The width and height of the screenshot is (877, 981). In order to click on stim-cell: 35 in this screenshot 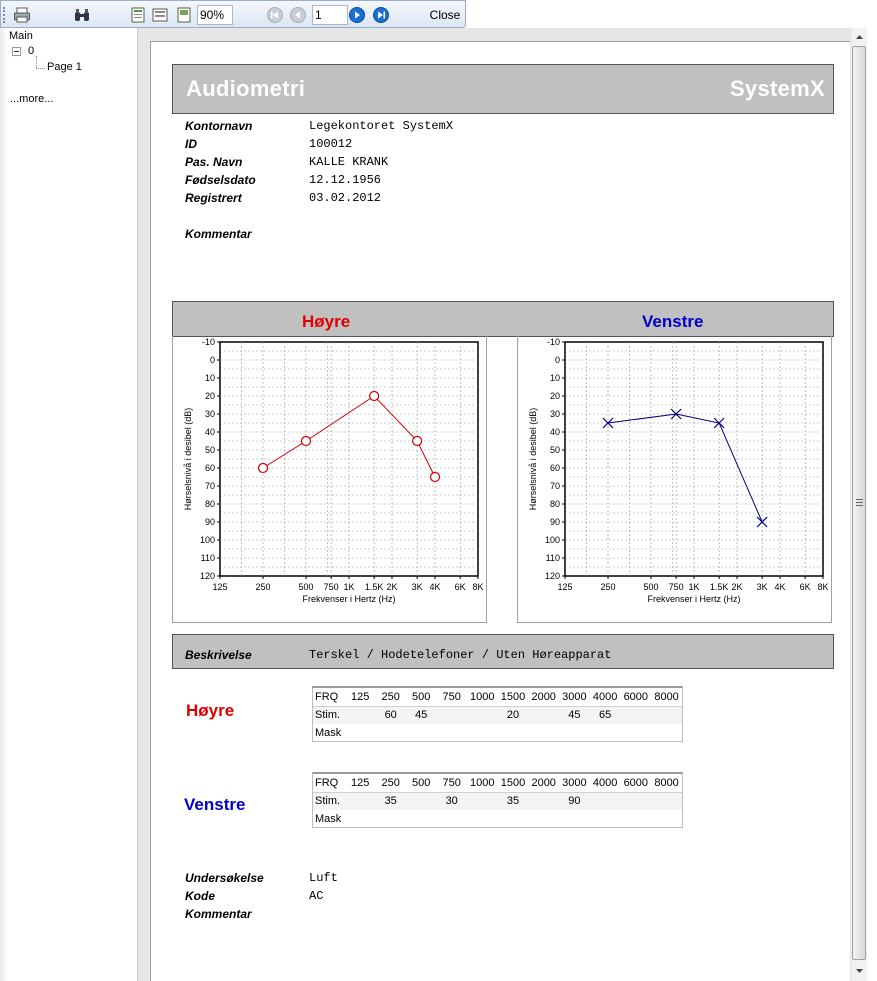, I will do `click(390, 801)`.